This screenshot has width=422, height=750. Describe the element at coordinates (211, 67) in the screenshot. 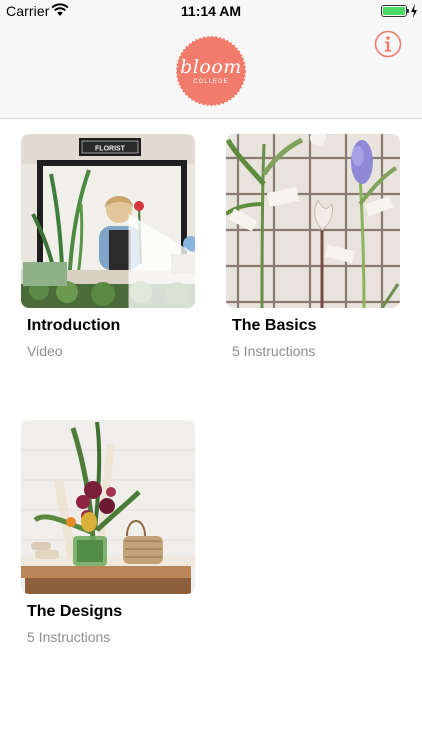

I see `logo-text: bloom` at that location.